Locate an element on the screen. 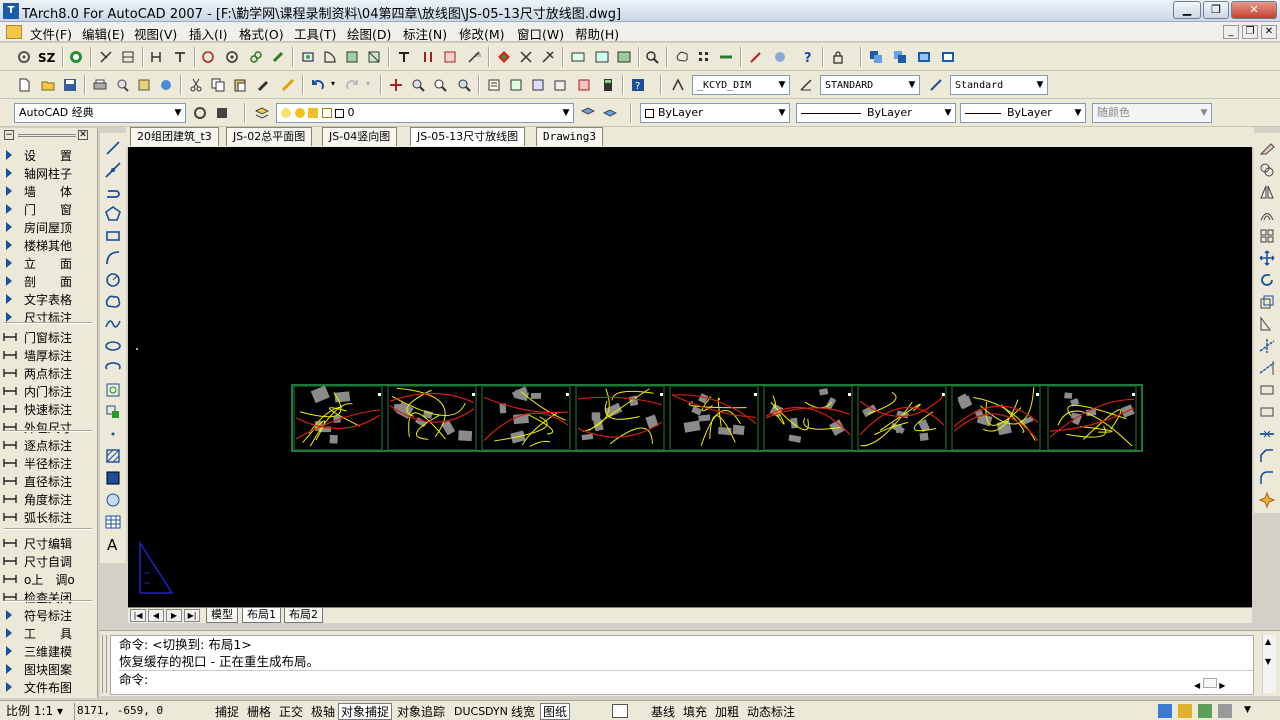  win-tile-icon is located at coordinates (900, 57).